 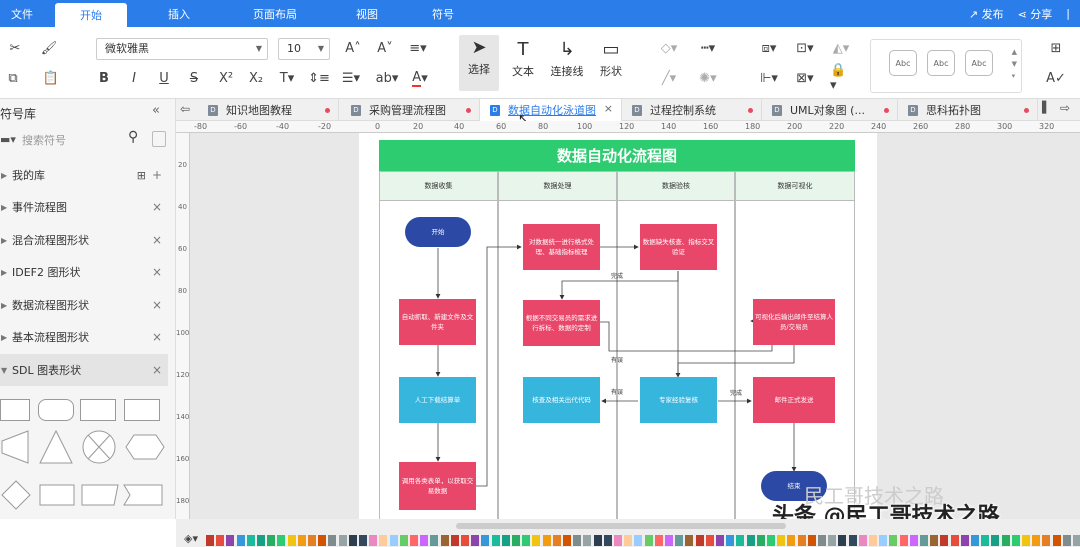 What do you see at coordinates (351, 78) in the screenshot?
I see `list-icon: ☰▾` at bounding box center [351, 78].